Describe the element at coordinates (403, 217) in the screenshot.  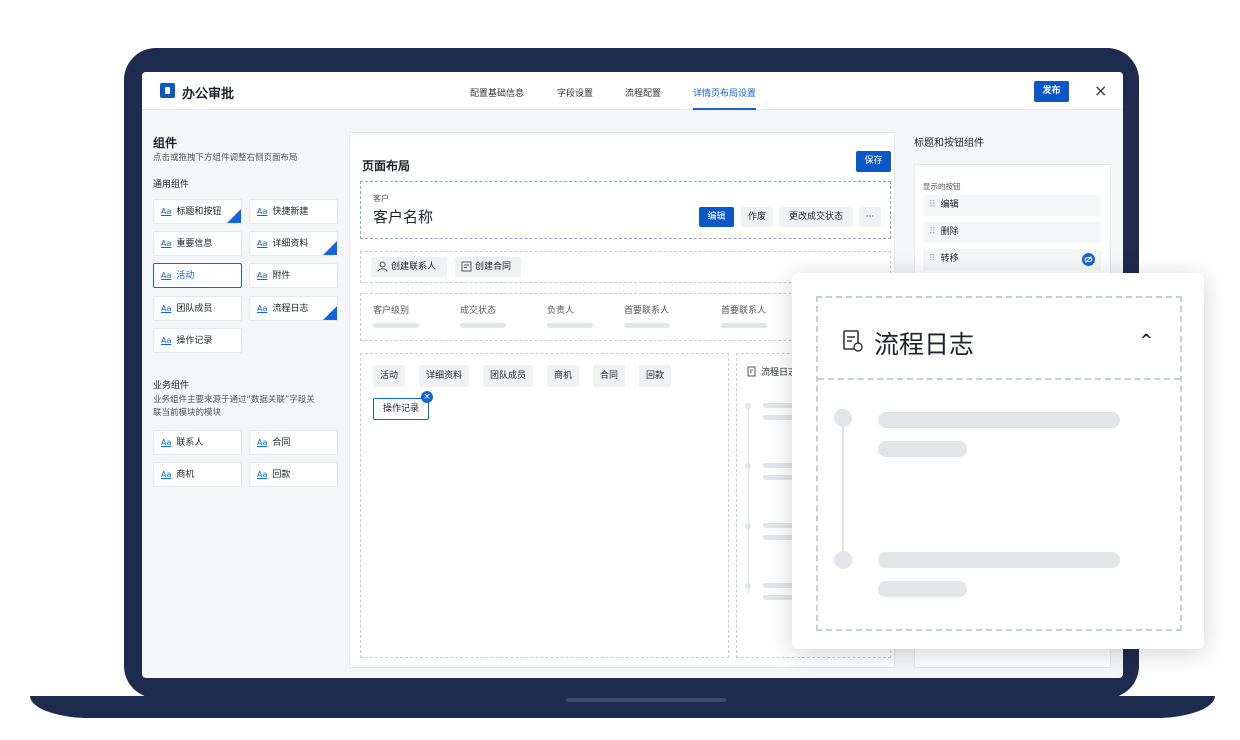
I see `record-name: 客户名称` at that location.